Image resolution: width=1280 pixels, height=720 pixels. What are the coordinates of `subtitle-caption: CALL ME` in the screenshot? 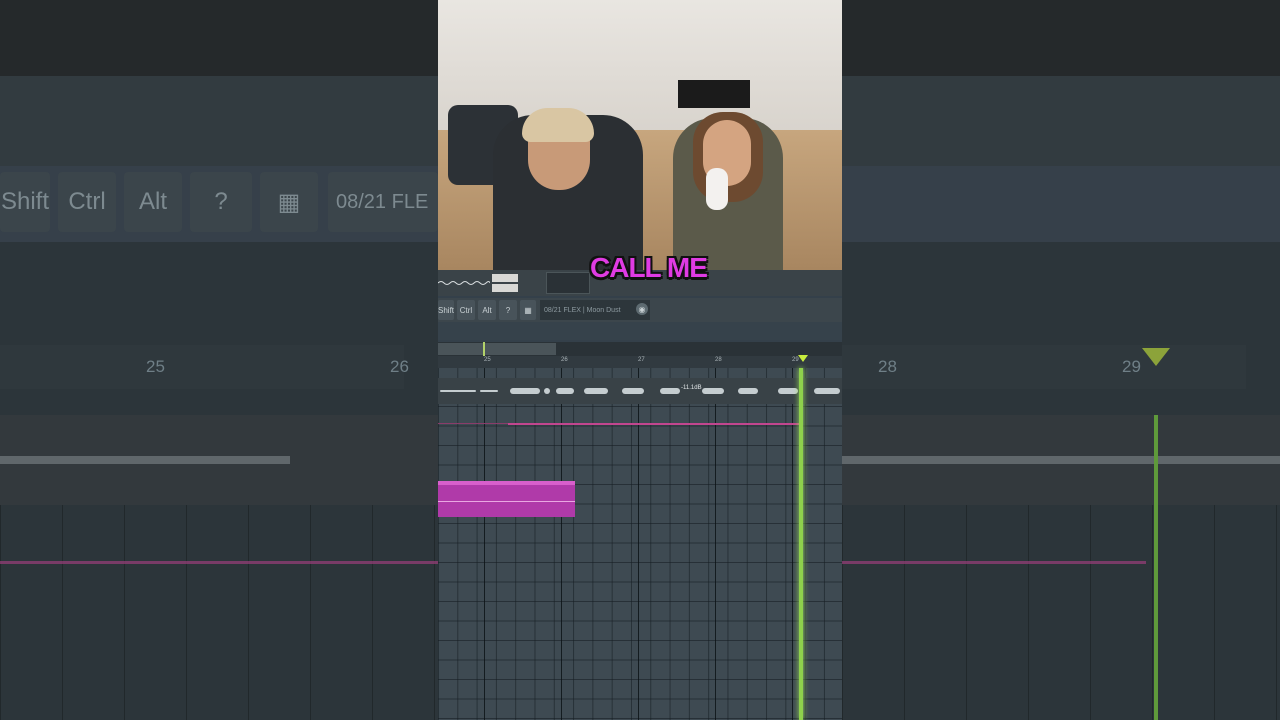 It's located at (649, 267).